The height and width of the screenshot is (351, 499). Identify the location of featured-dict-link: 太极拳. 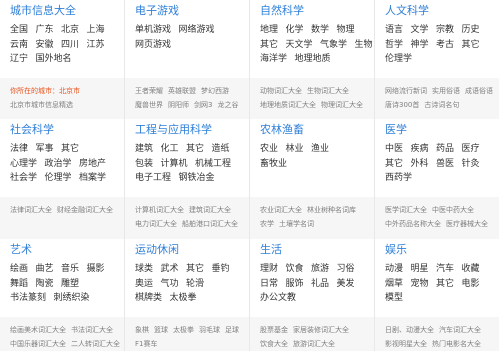
(183, 330).